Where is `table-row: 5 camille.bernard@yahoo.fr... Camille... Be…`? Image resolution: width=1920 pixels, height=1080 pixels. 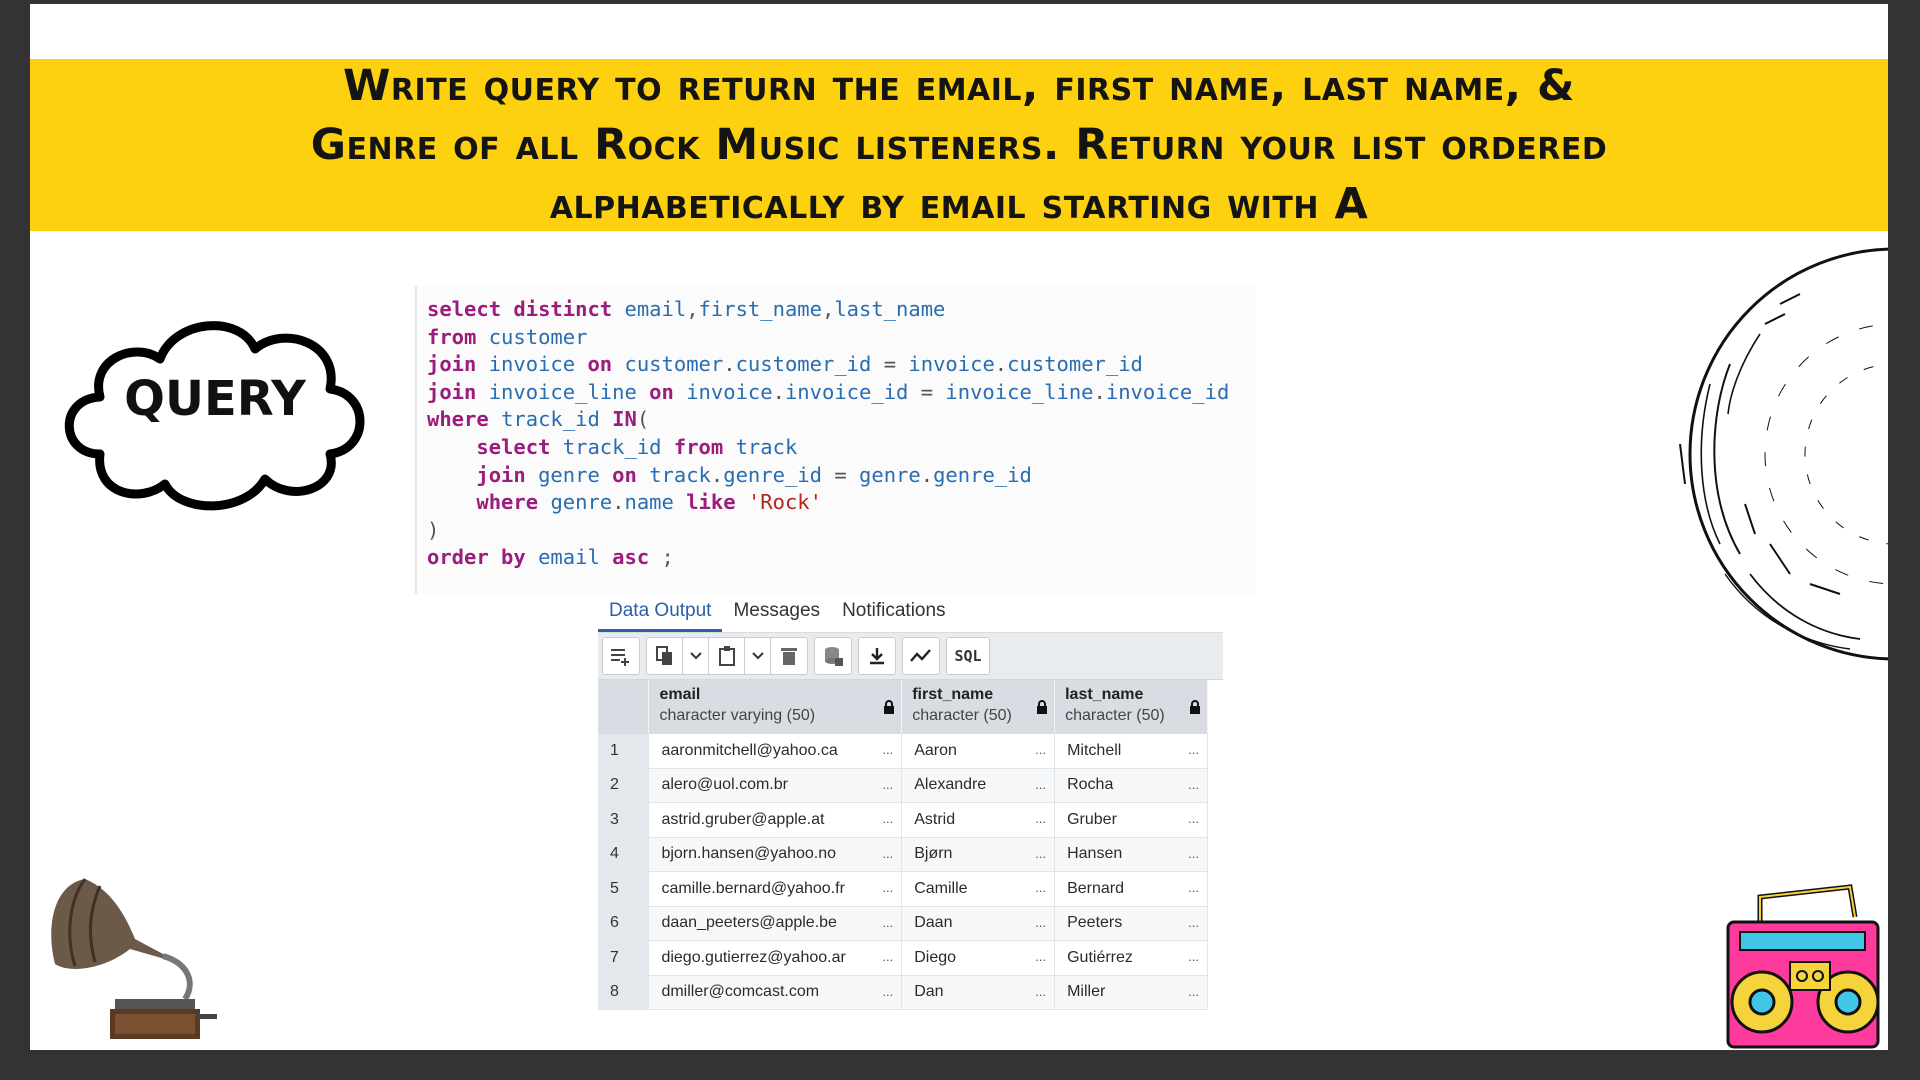
table-row: 5 camille.bernard@yahoo.fr... Camille... Be… is located at coordinates (903, 889).